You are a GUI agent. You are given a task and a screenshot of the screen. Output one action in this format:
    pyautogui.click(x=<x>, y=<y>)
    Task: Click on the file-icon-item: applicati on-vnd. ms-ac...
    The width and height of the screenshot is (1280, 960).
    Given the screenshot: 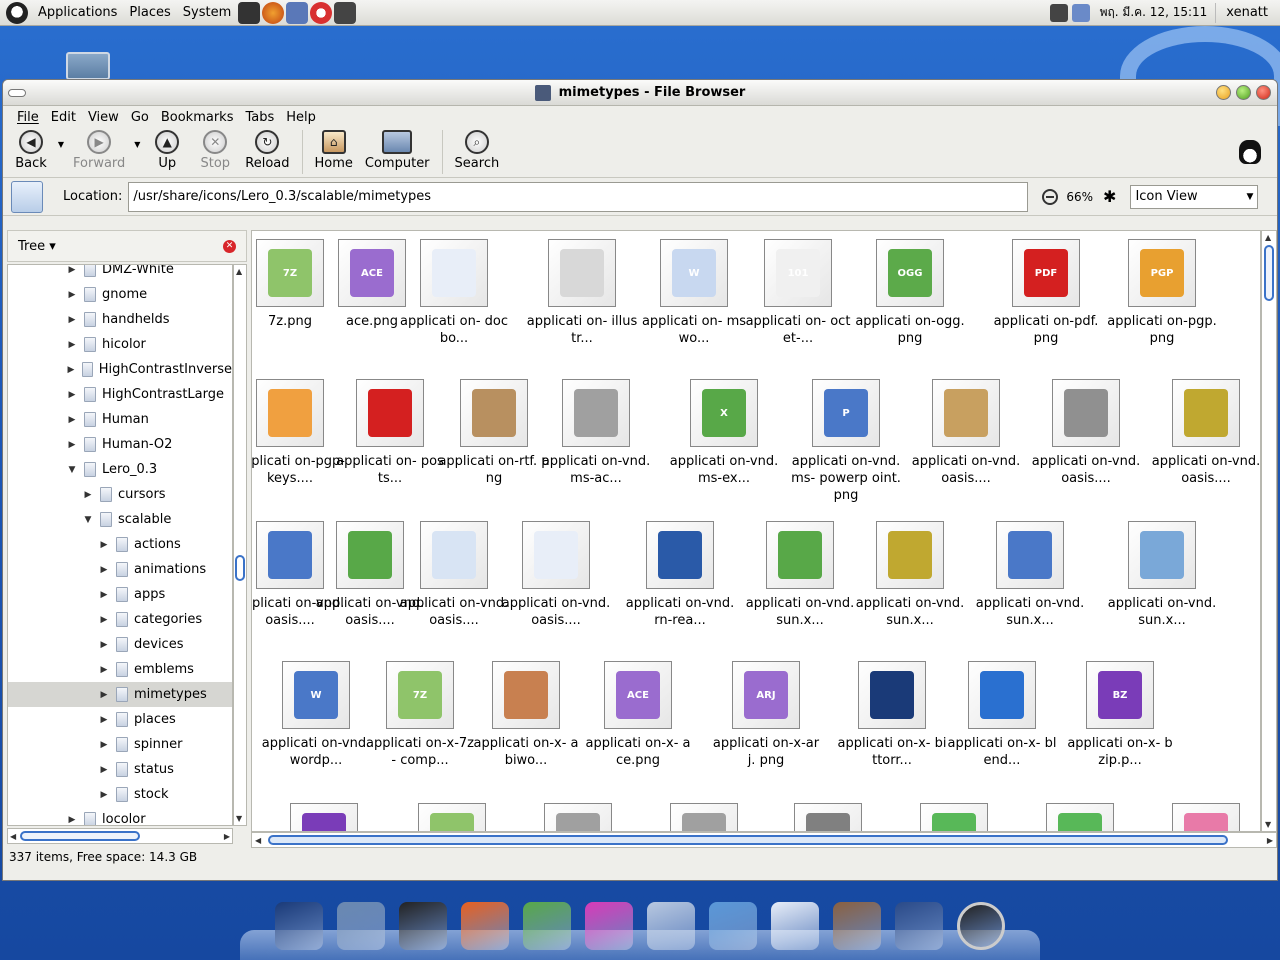 What is the action you would take?
    pyautogui.click(x=596, y=433)
    